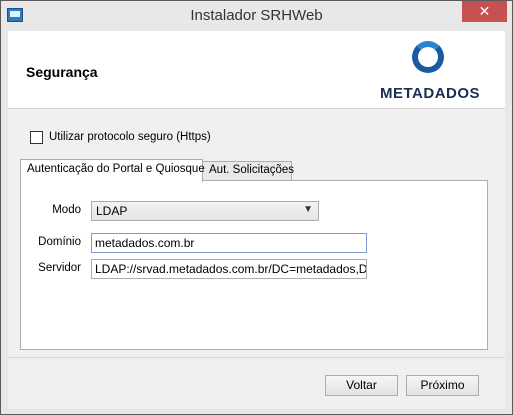  Describe the element at coordinates (484, 11) in the screenshot. I see `close-icon: ✕` at that location.